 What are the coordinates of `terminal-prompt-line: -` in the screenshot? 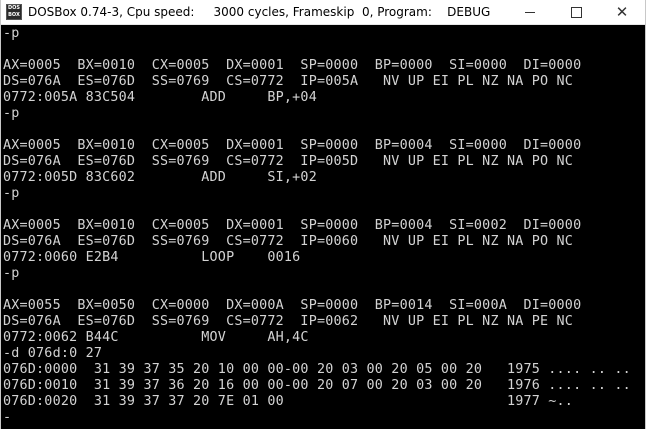 It's located at (7, 417).